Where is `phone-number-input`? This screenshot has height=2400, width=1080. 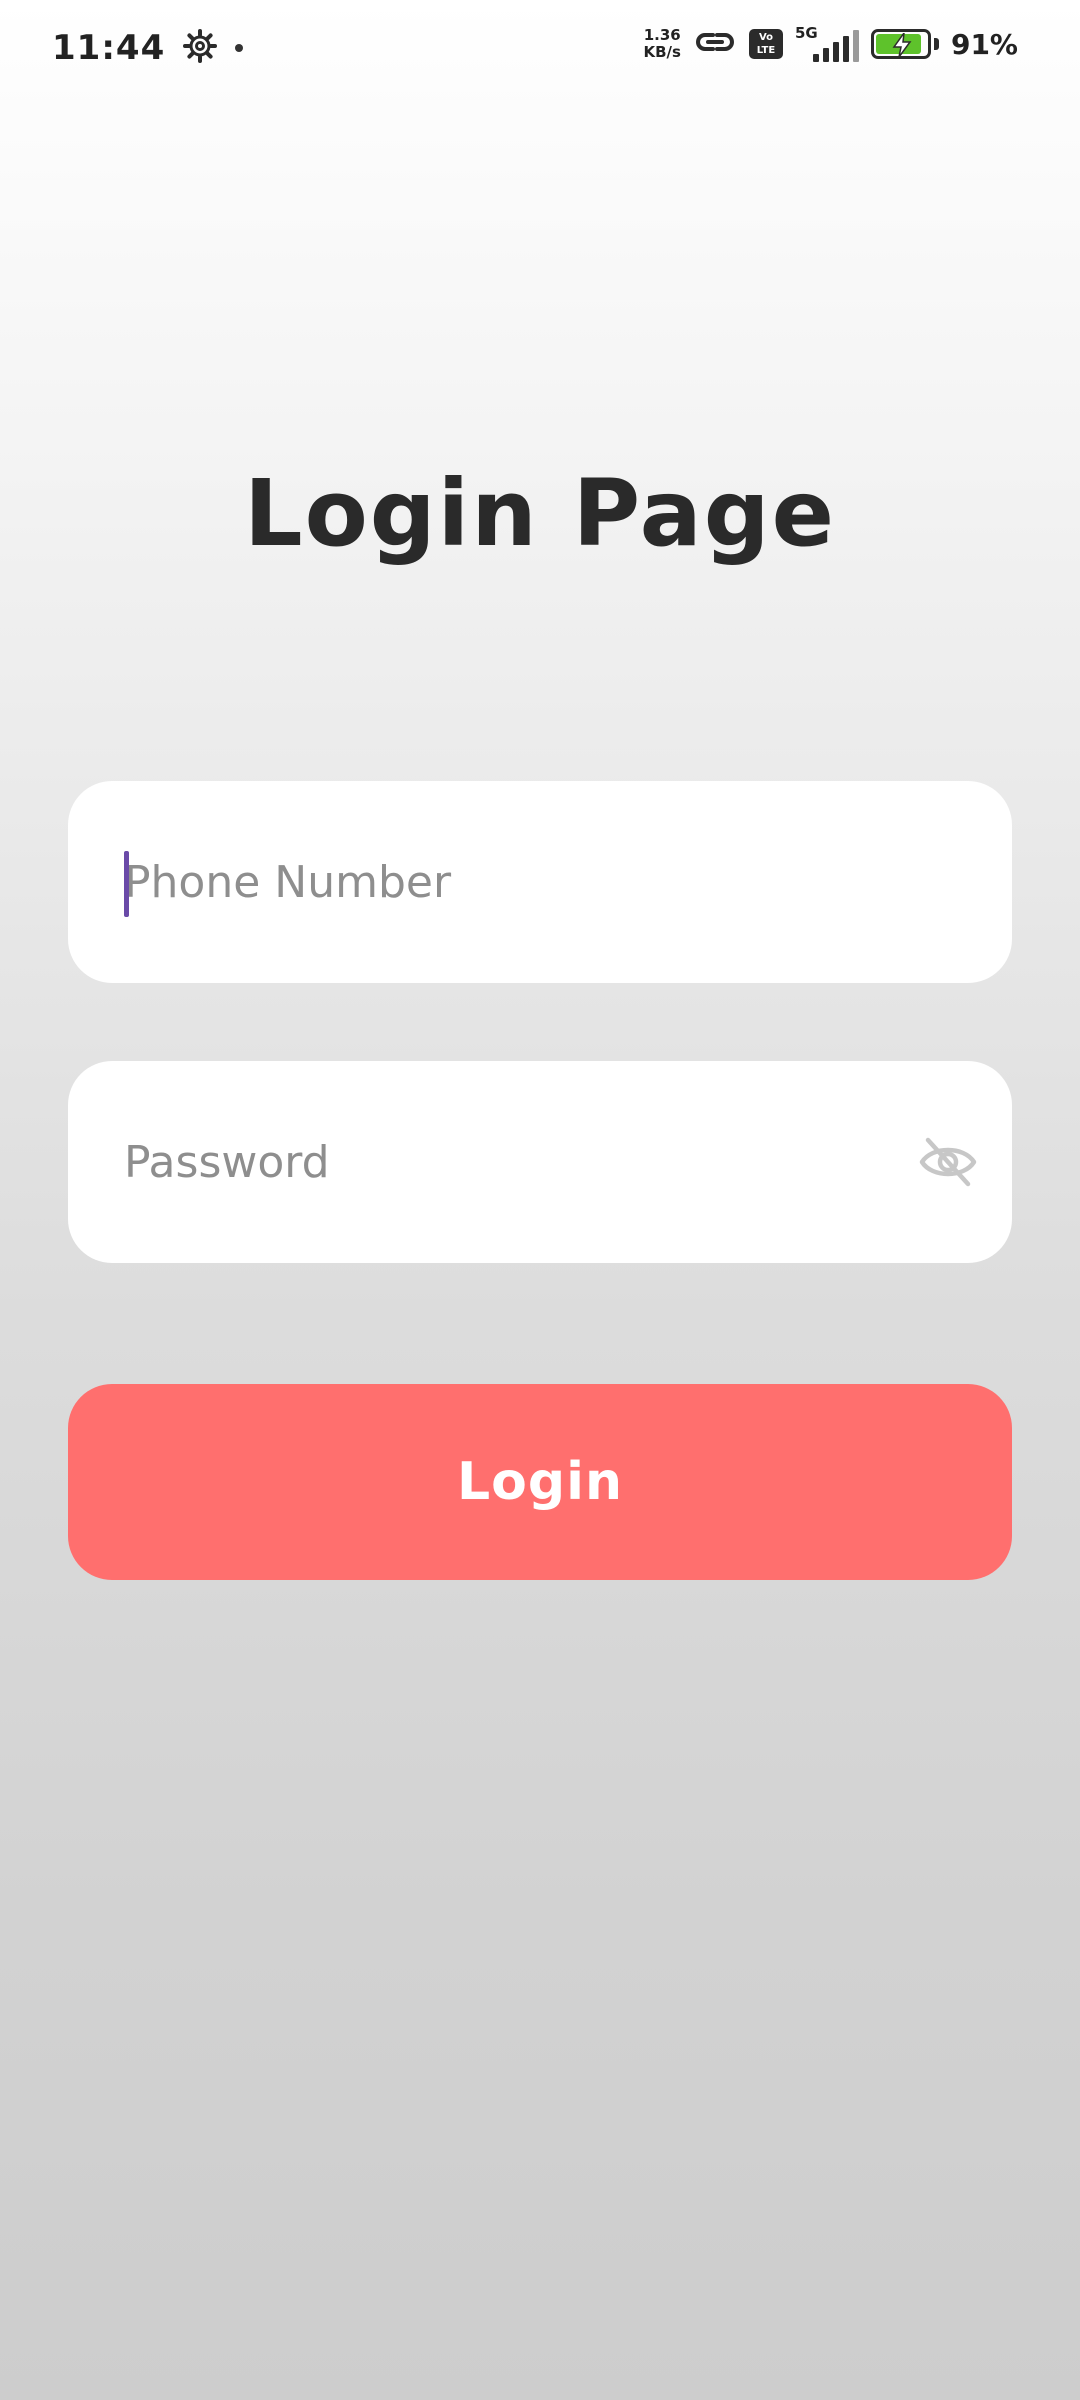 phone-number-input is located at coordinates (524, 882).